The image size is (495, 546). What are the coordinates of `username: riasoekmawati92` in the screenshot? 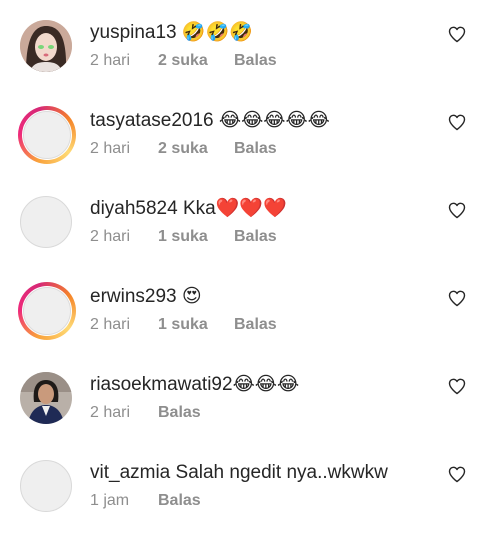 It's located at (161, 384).